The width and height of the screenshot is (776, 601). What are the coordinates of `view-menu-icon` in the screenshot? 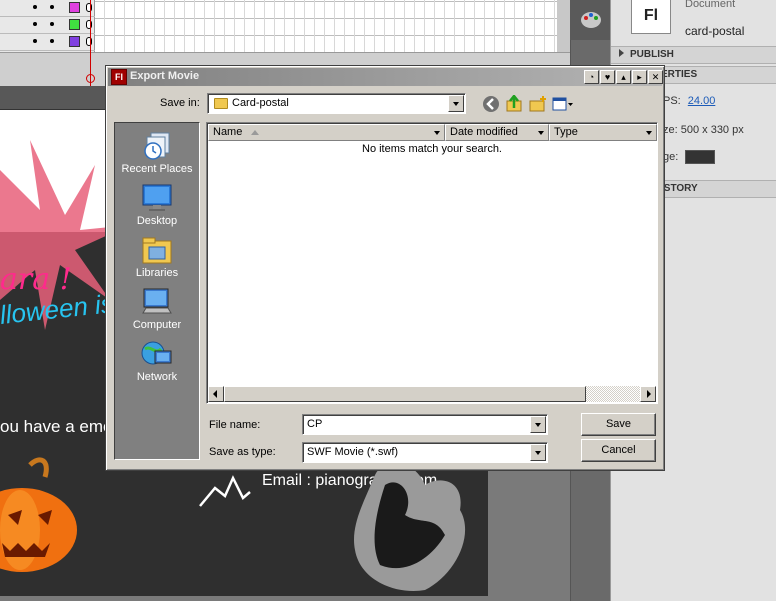 It's located at (563, 104).